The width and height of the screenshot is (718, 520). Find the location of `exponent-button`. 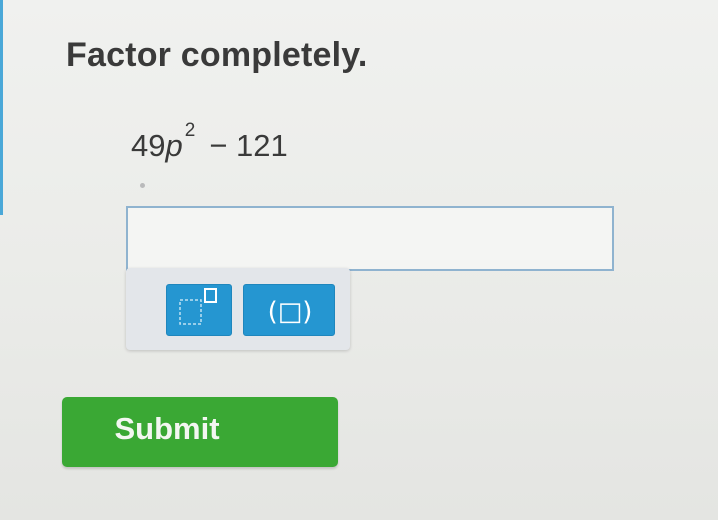

exponent-button is located at coordinates (199, 310).